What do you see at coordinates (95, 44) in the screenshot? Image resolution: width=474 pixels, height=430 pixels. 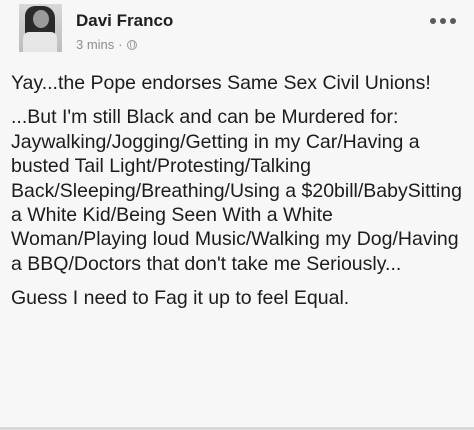 I see `post-timestamp: 3 mins` at bounding box center [95, 44].